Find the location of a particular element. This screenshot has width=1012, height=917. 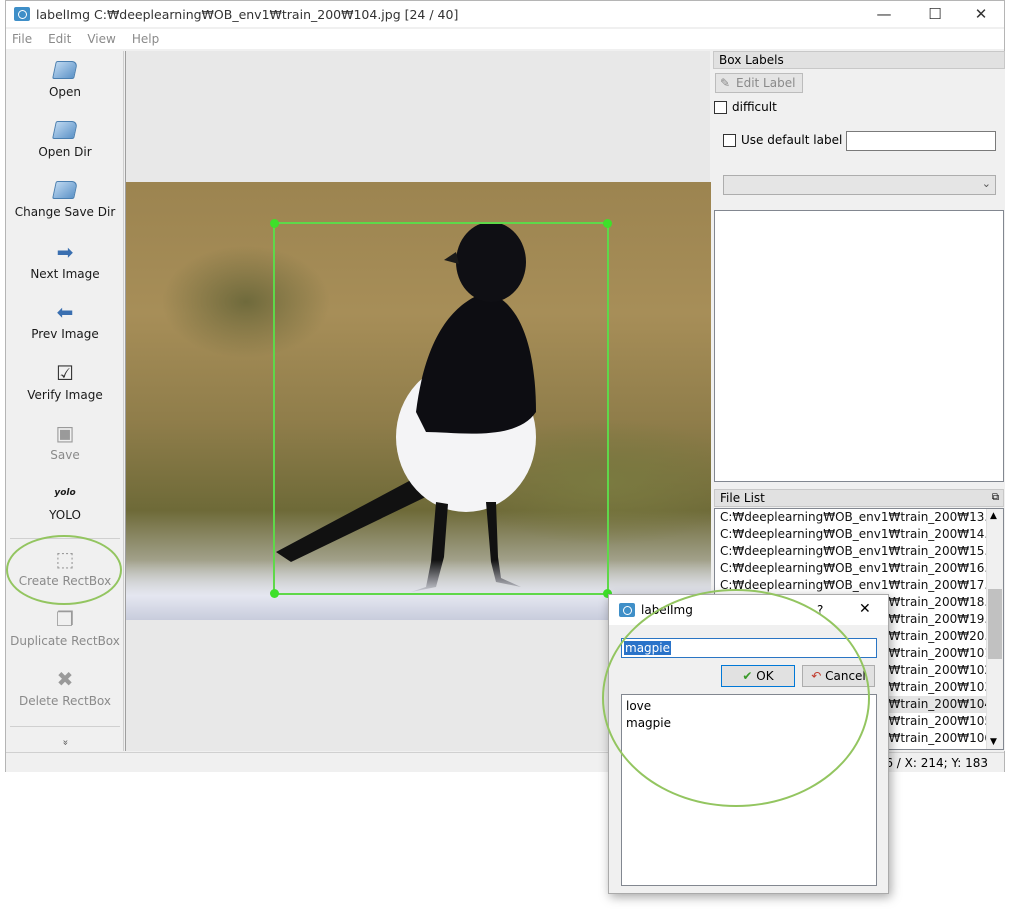

yolo-label: YOLO is located at coordinates (65, 515).